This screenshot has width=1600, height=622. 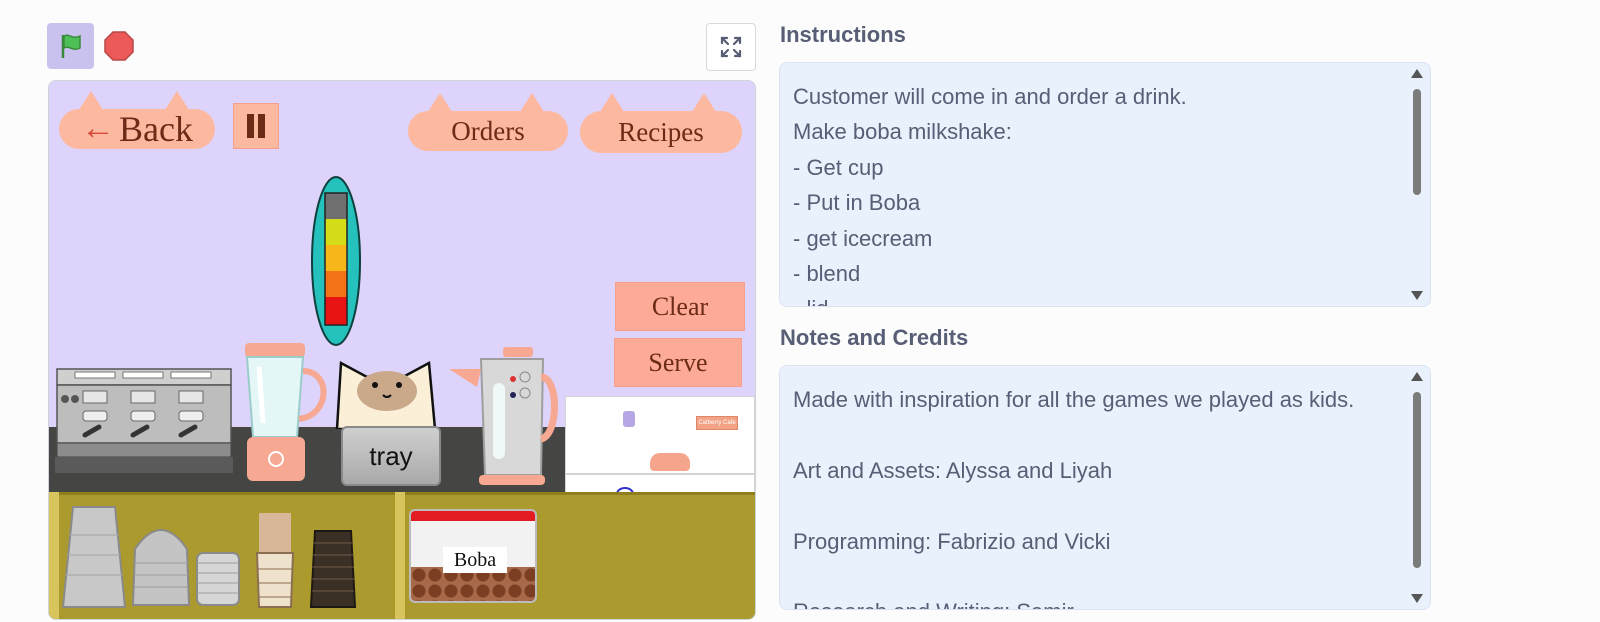 What do you see at coordinates (488, 130) in the screenshot?
I see `orders-label: Orders` at bounding box center [488, 130].